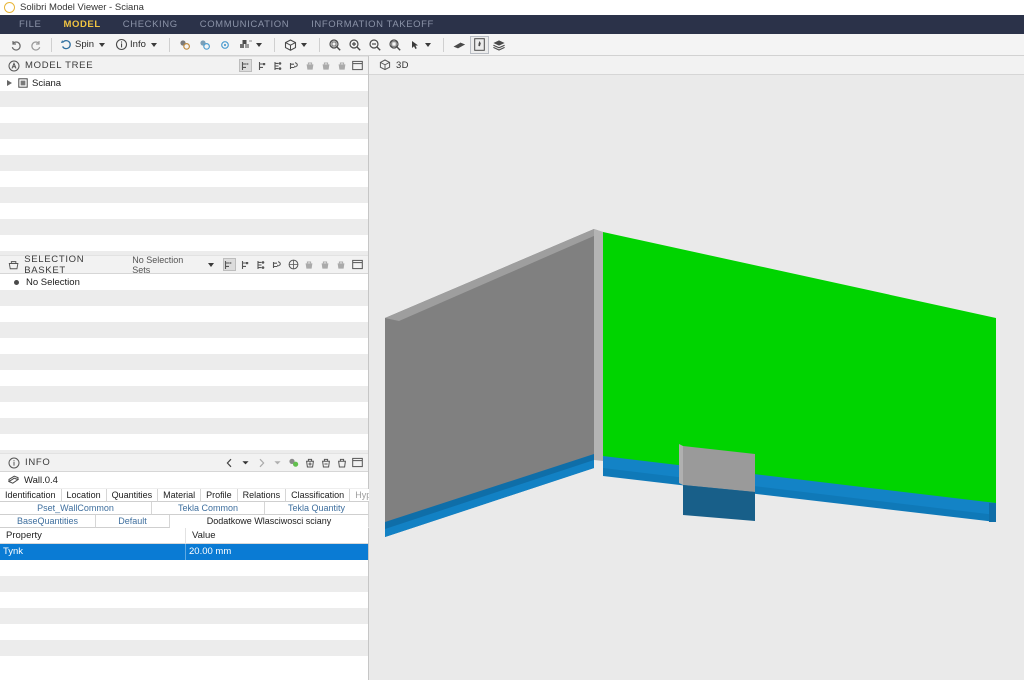  I want to click on tab-relations: Relations, so click(262, 495).